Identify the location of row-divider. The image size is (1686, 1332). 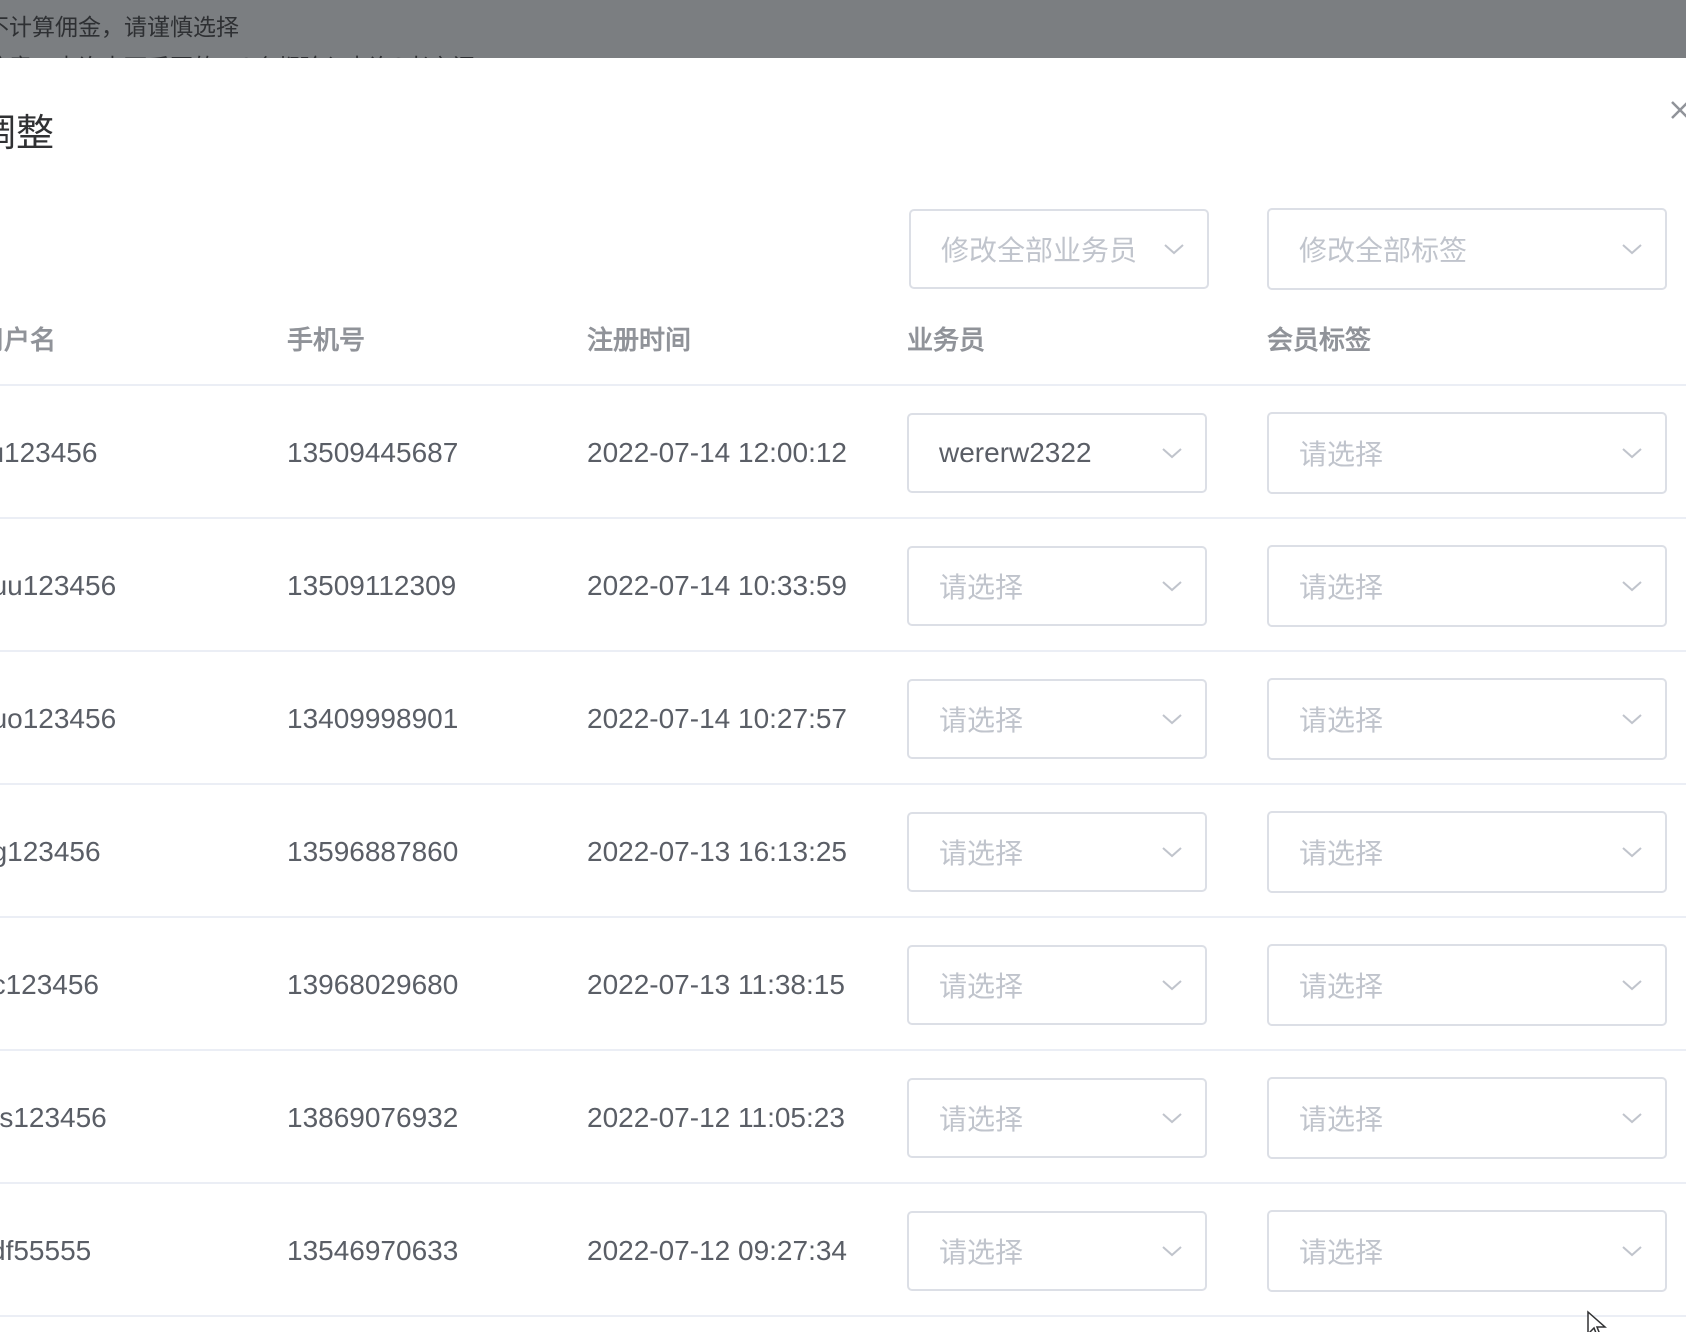
(843, 1316).